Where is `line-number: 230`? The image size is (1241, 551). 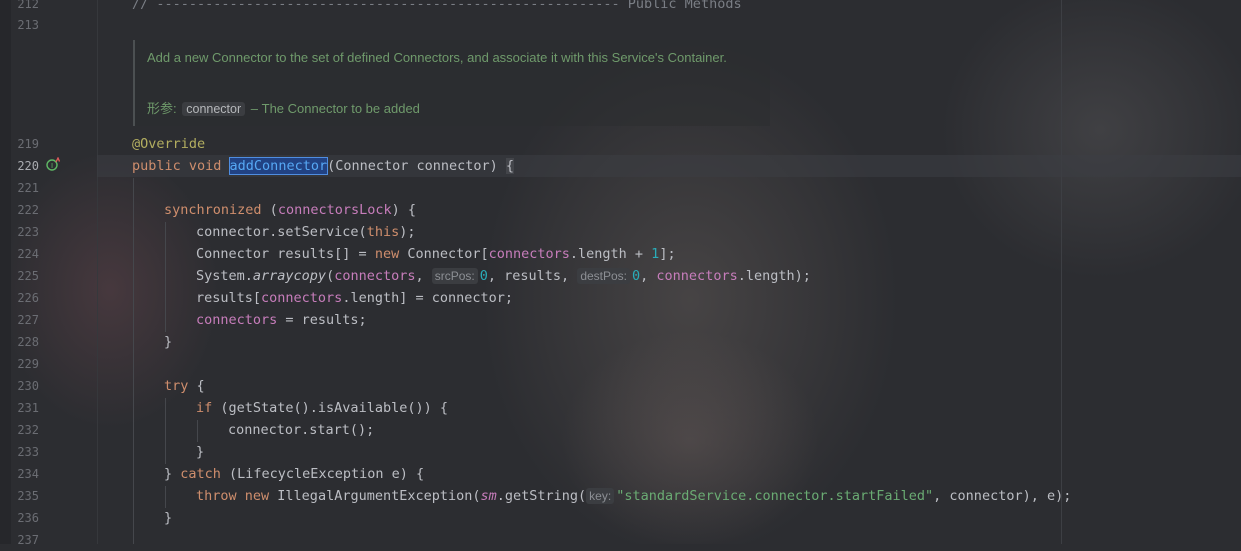 line-number: 230 is located at coordinates (28, 386).